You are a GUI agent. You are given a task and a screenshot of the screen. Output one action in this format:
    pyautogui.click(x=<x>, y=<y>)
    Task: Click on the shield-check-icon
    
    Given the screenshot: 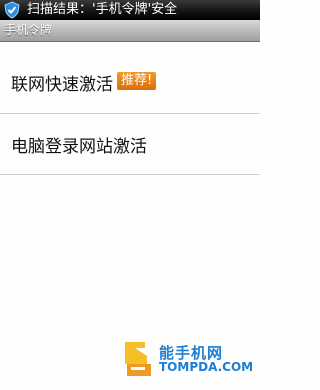 What is the action you would take?
    pyautogui.click(x=12, y=10)
    